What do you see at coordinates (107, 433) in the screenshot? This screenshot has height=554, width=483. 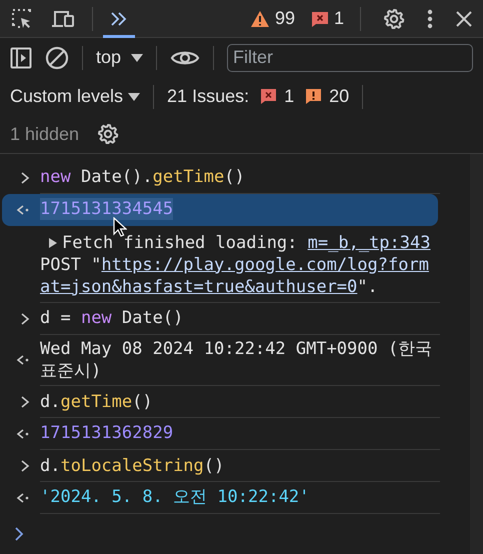 I see `result-text: 1715131362829` at bounding box center [107, 433].